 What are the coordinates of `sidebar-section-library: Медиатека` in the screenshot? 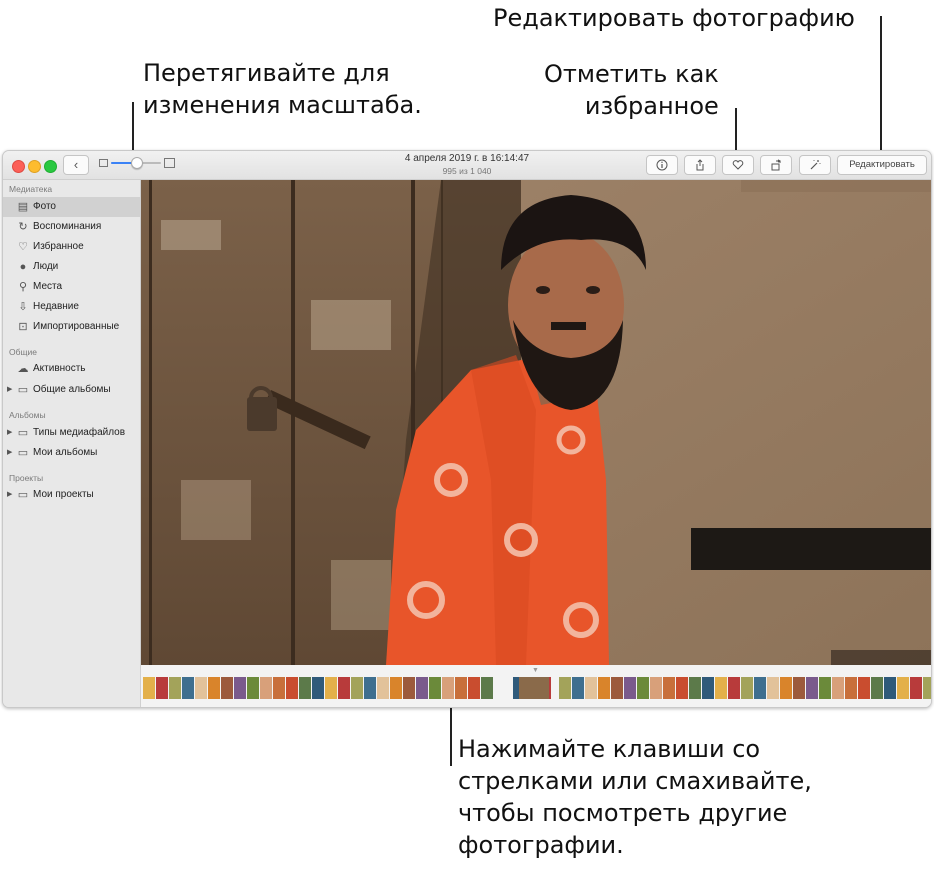 It's located at (31, 189).